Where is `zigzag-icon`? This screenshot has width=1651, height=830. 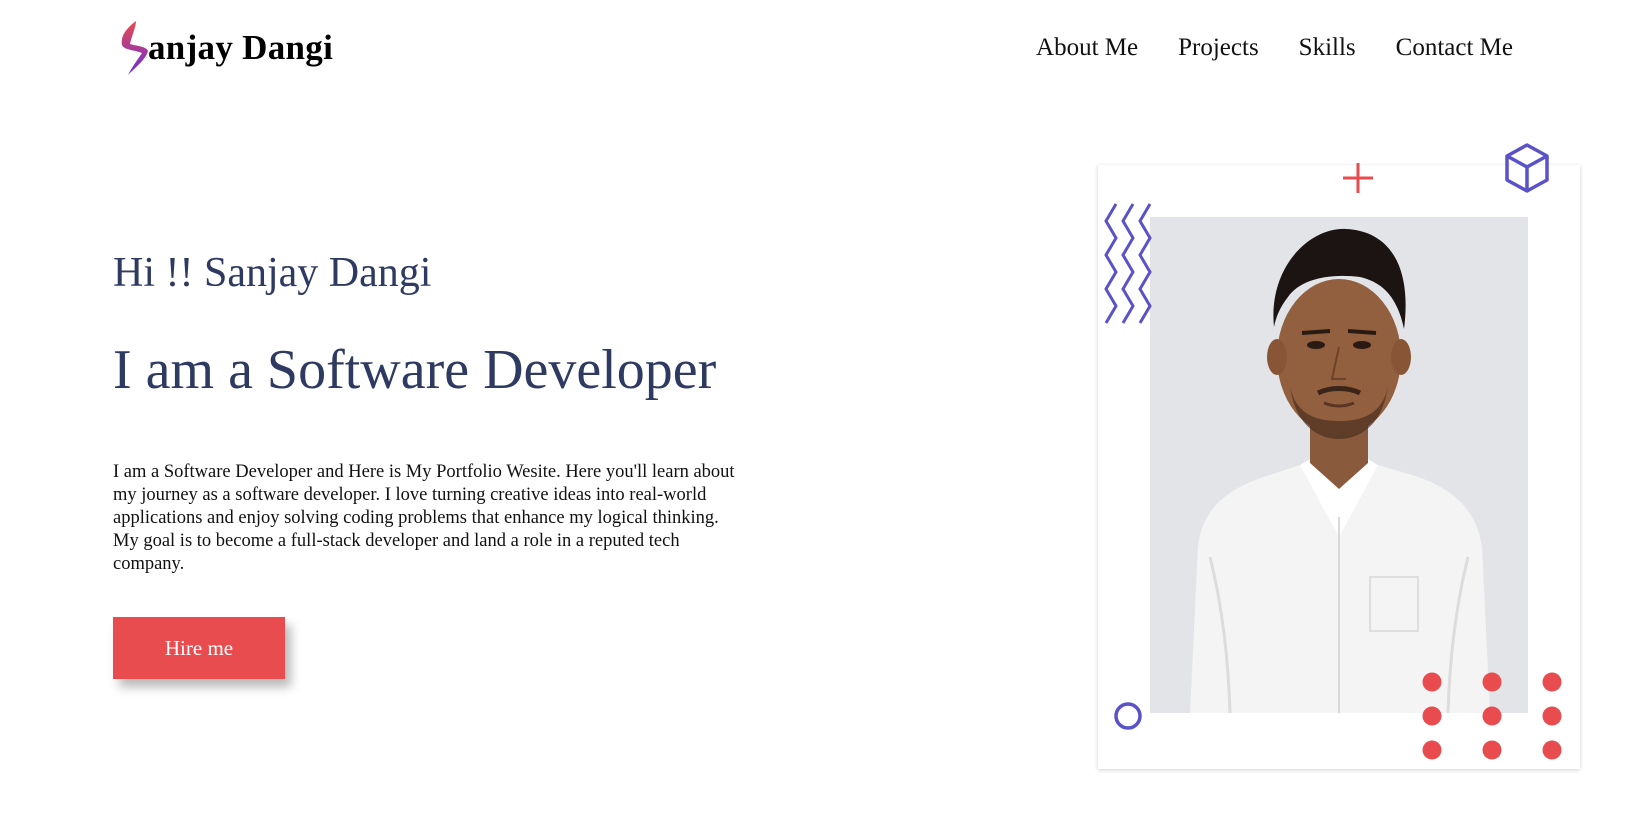
zigzag-icon is located at coordinates (1128, 263).